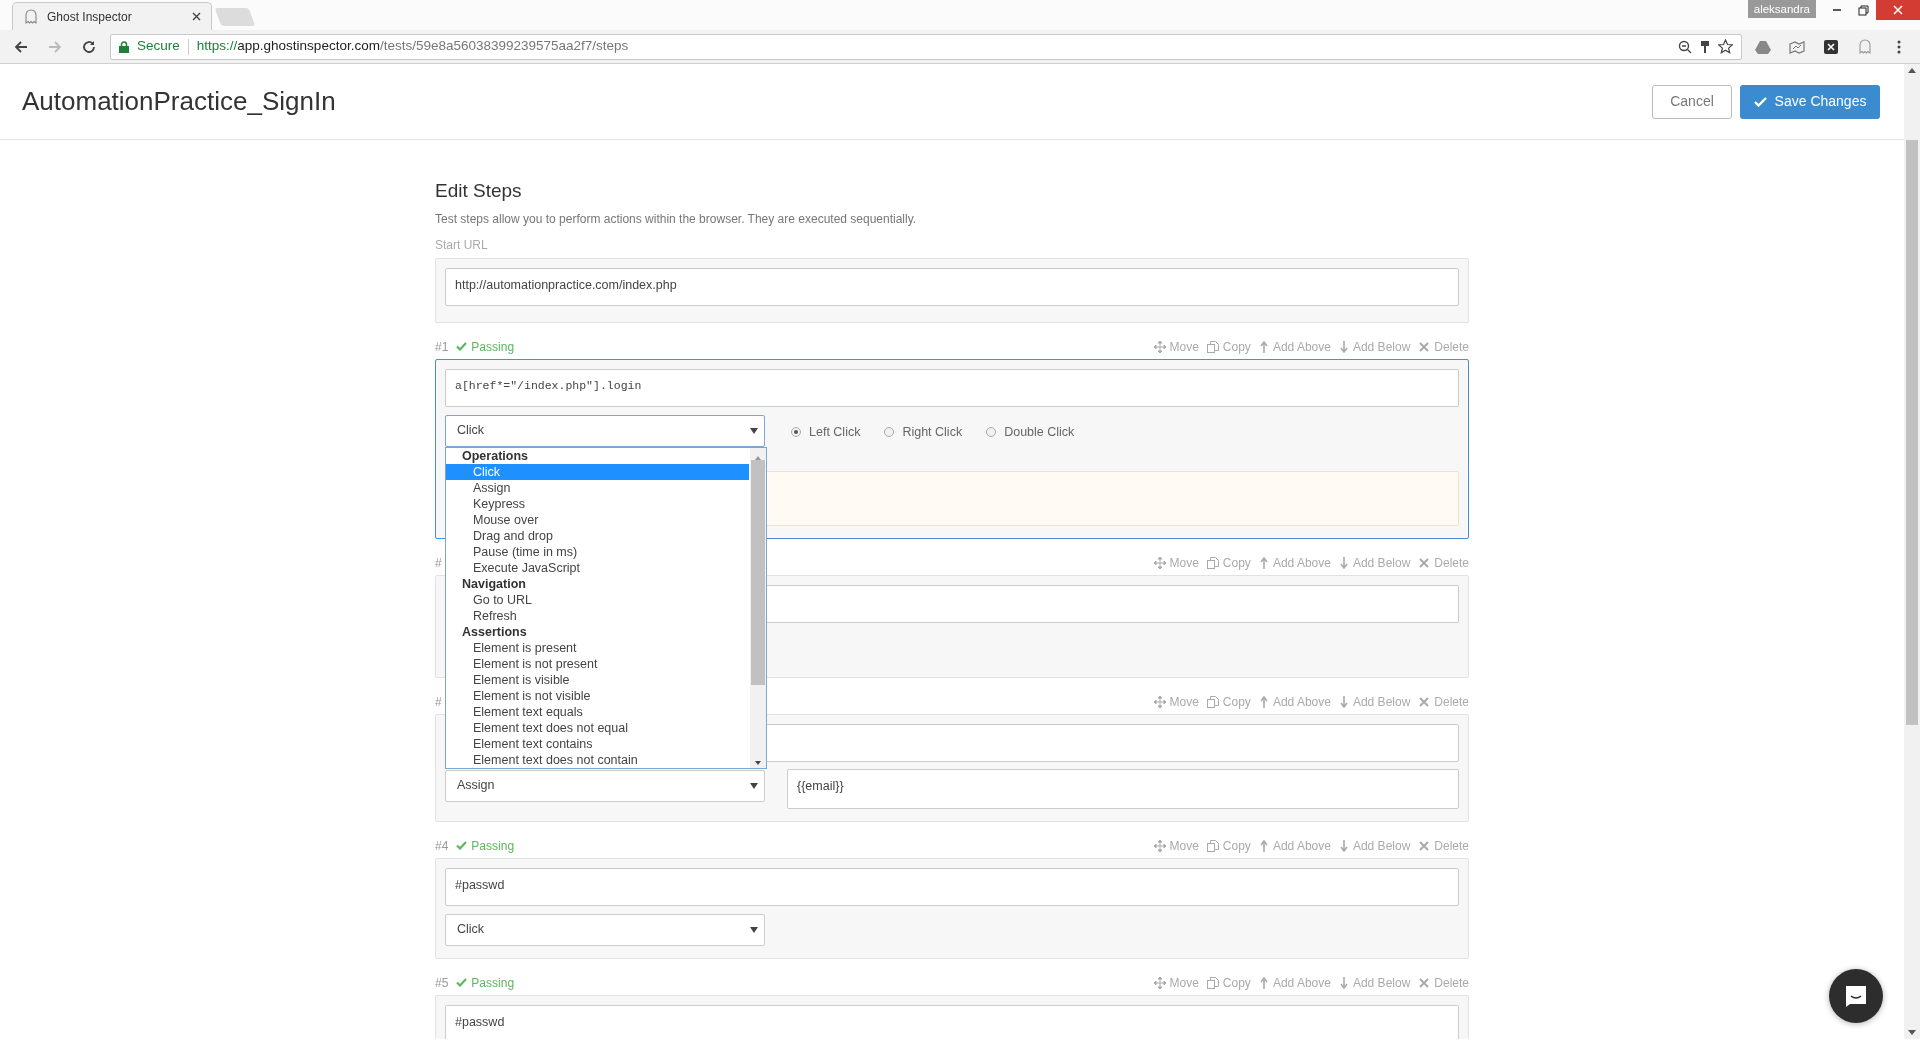 This screenshot has height=1040, width=1920. What do you see at coordinates (1781, 9) in the screenshot?
I see `profile-name: aleksandra` at bounding box center [1781, 9].